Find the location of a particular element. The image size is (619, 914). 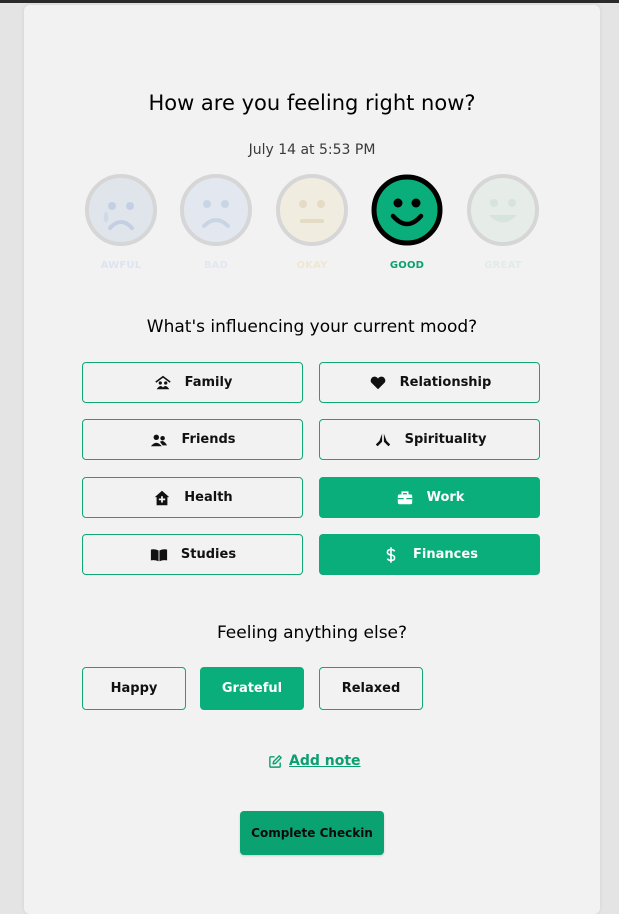

factor-relationship-button: Relationship is located at coordinates (429, 382).